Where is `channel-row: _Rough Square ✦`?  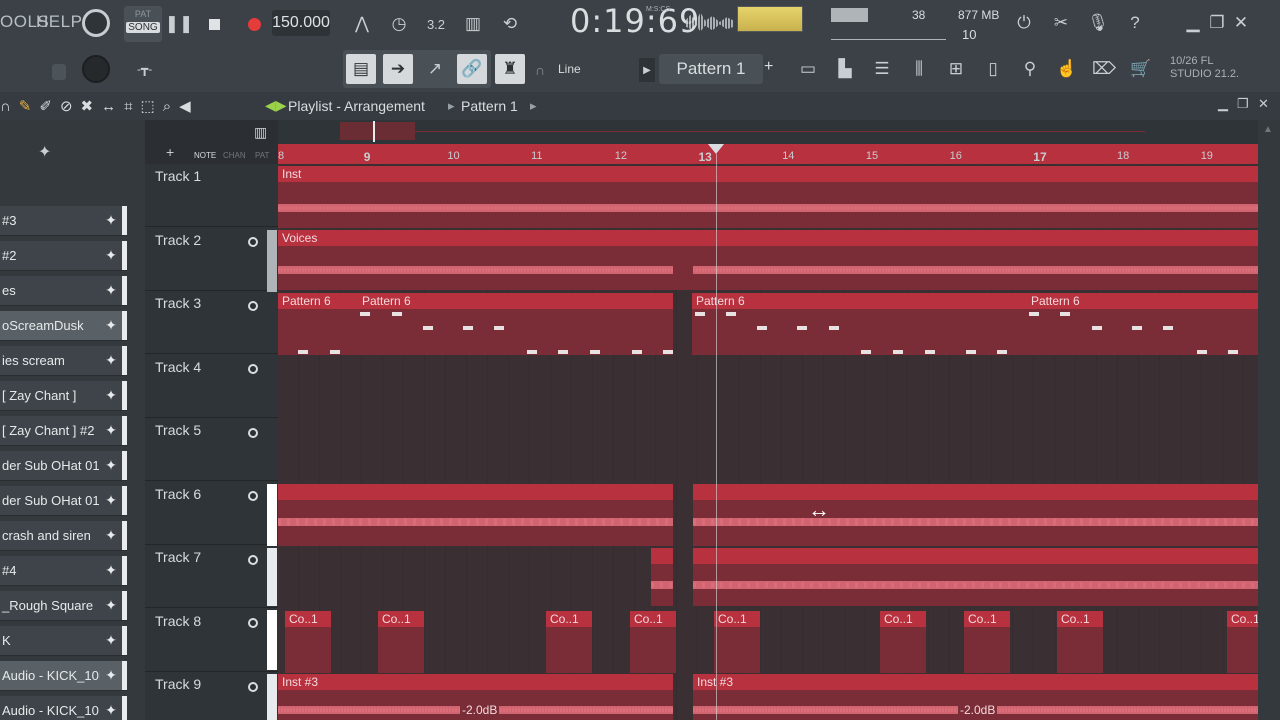
channel-row: _Rough Square ✦ is located at coordinates (63, 606).